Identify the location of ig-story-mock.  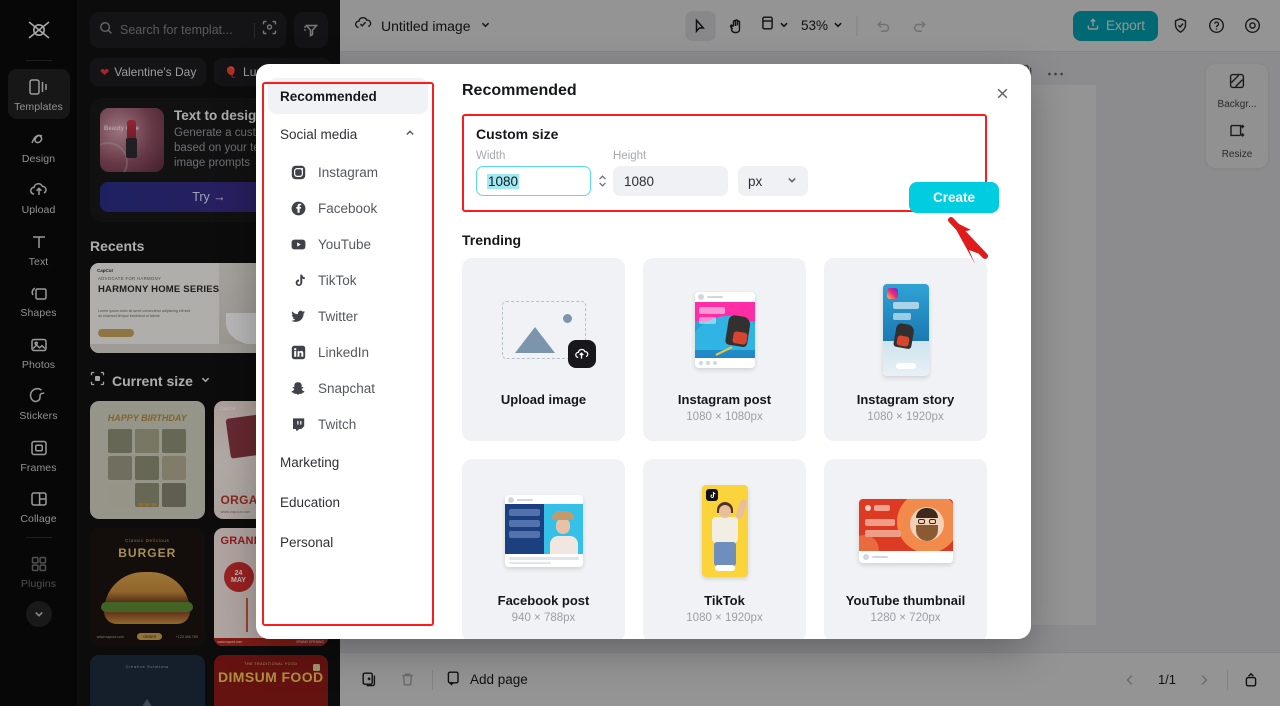
(905, 330).